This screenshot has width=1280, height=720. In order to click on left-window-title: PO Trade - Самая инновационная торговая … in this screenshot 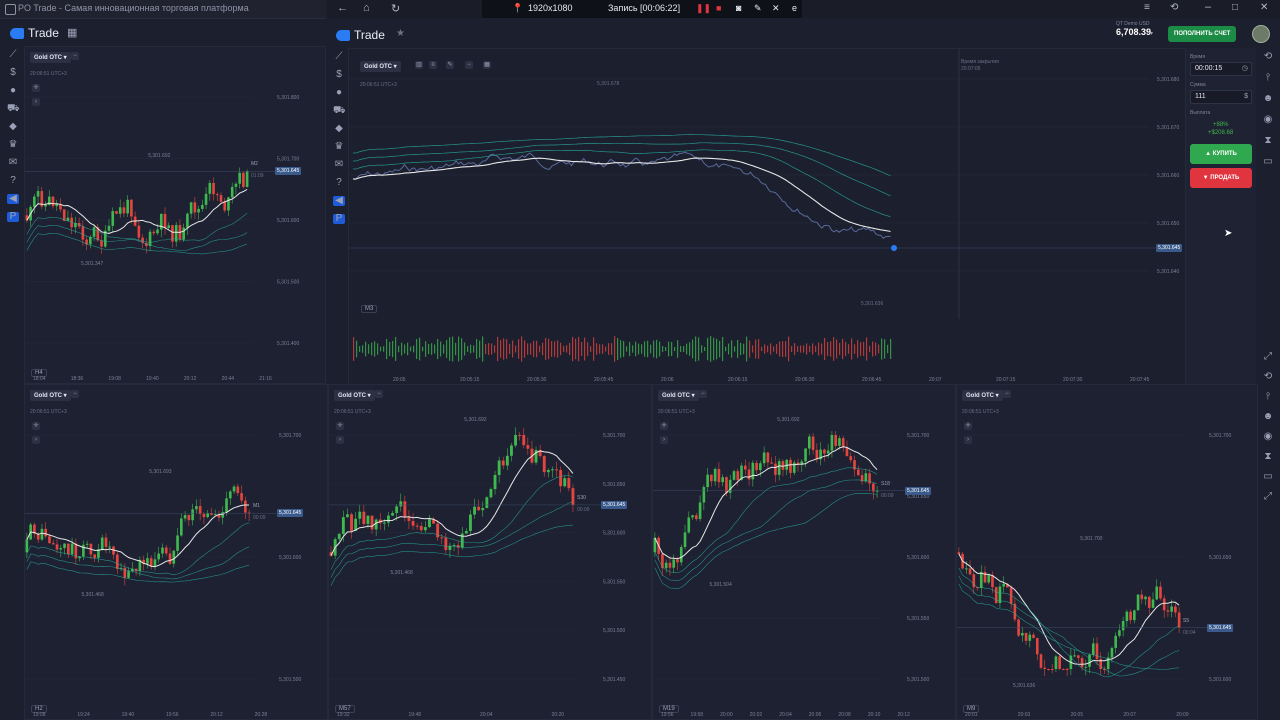, I will do `click(133, 8)`.